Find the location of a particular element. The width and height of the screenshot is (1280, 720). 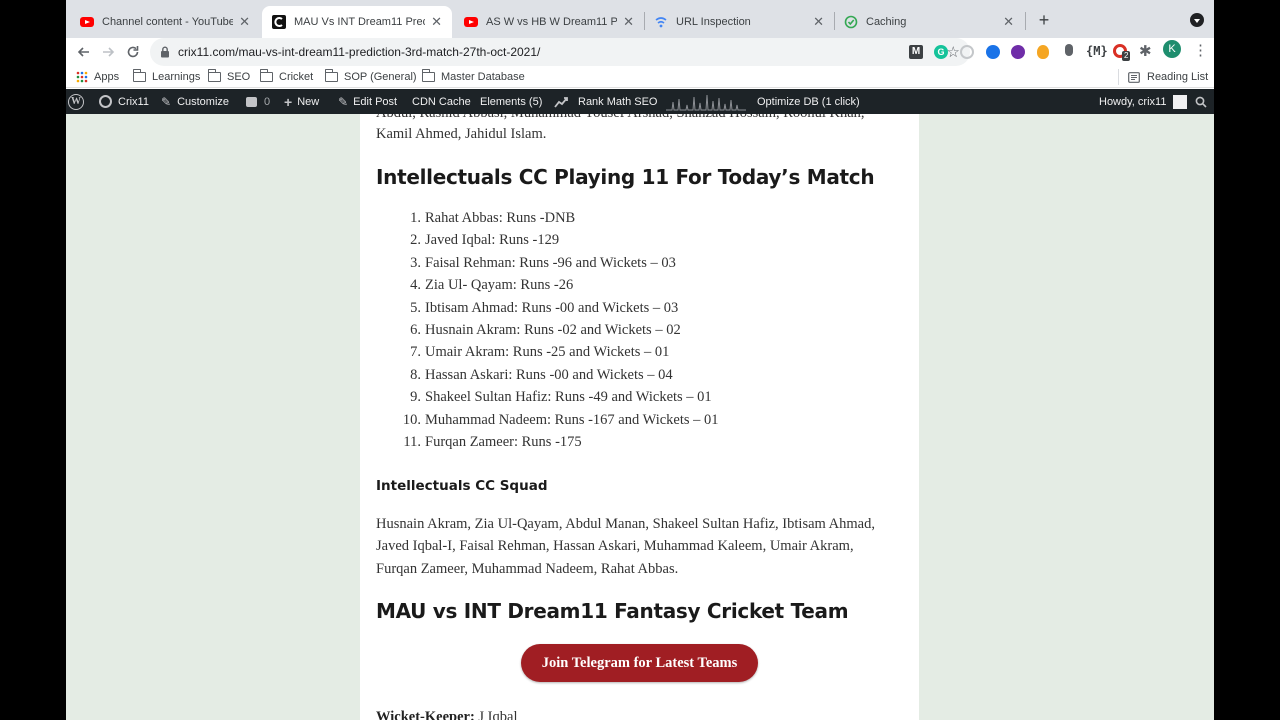

list-number: 7. is located at coordinates (415, 352).